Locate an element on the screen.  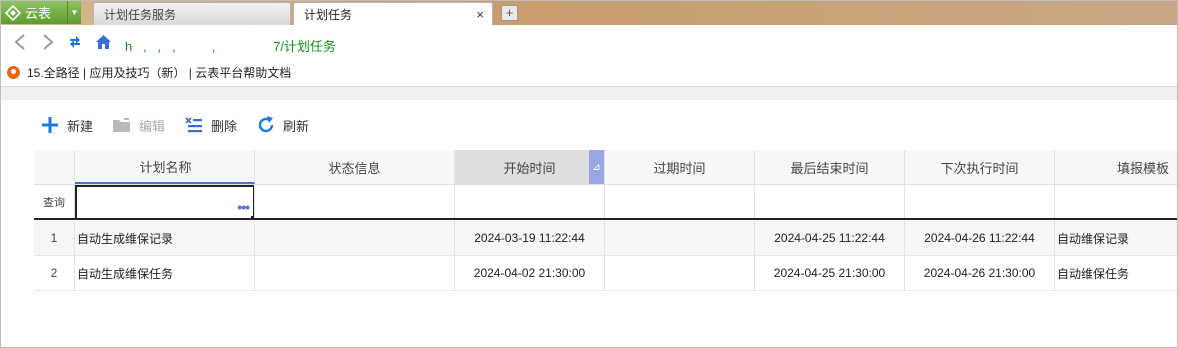
row-number: 1 is located at coordinates (54, 238).